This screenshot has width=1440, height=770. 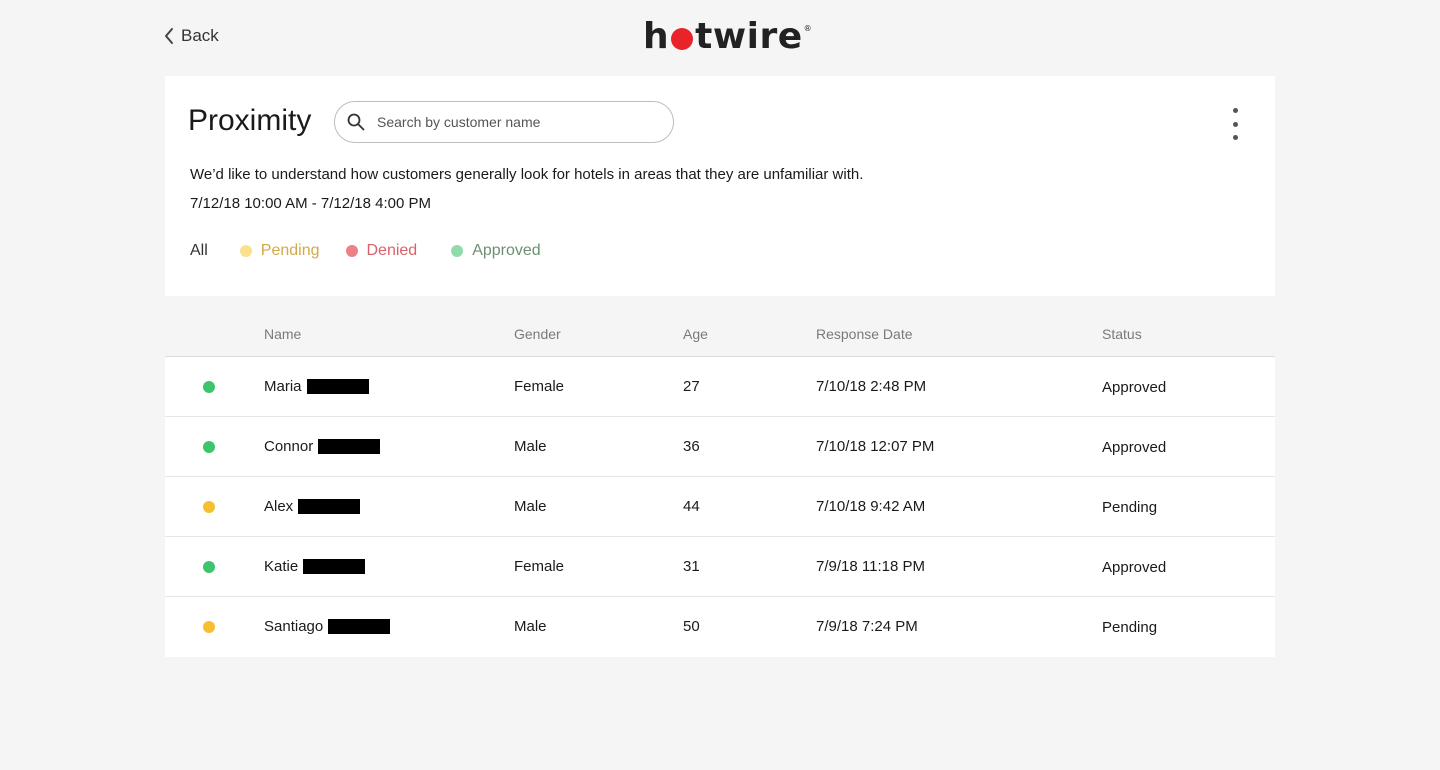 What do you see at coordinates (351, 251) in the screenshot?
I see `denied-dot-icon` at bounding box center [351, 251].